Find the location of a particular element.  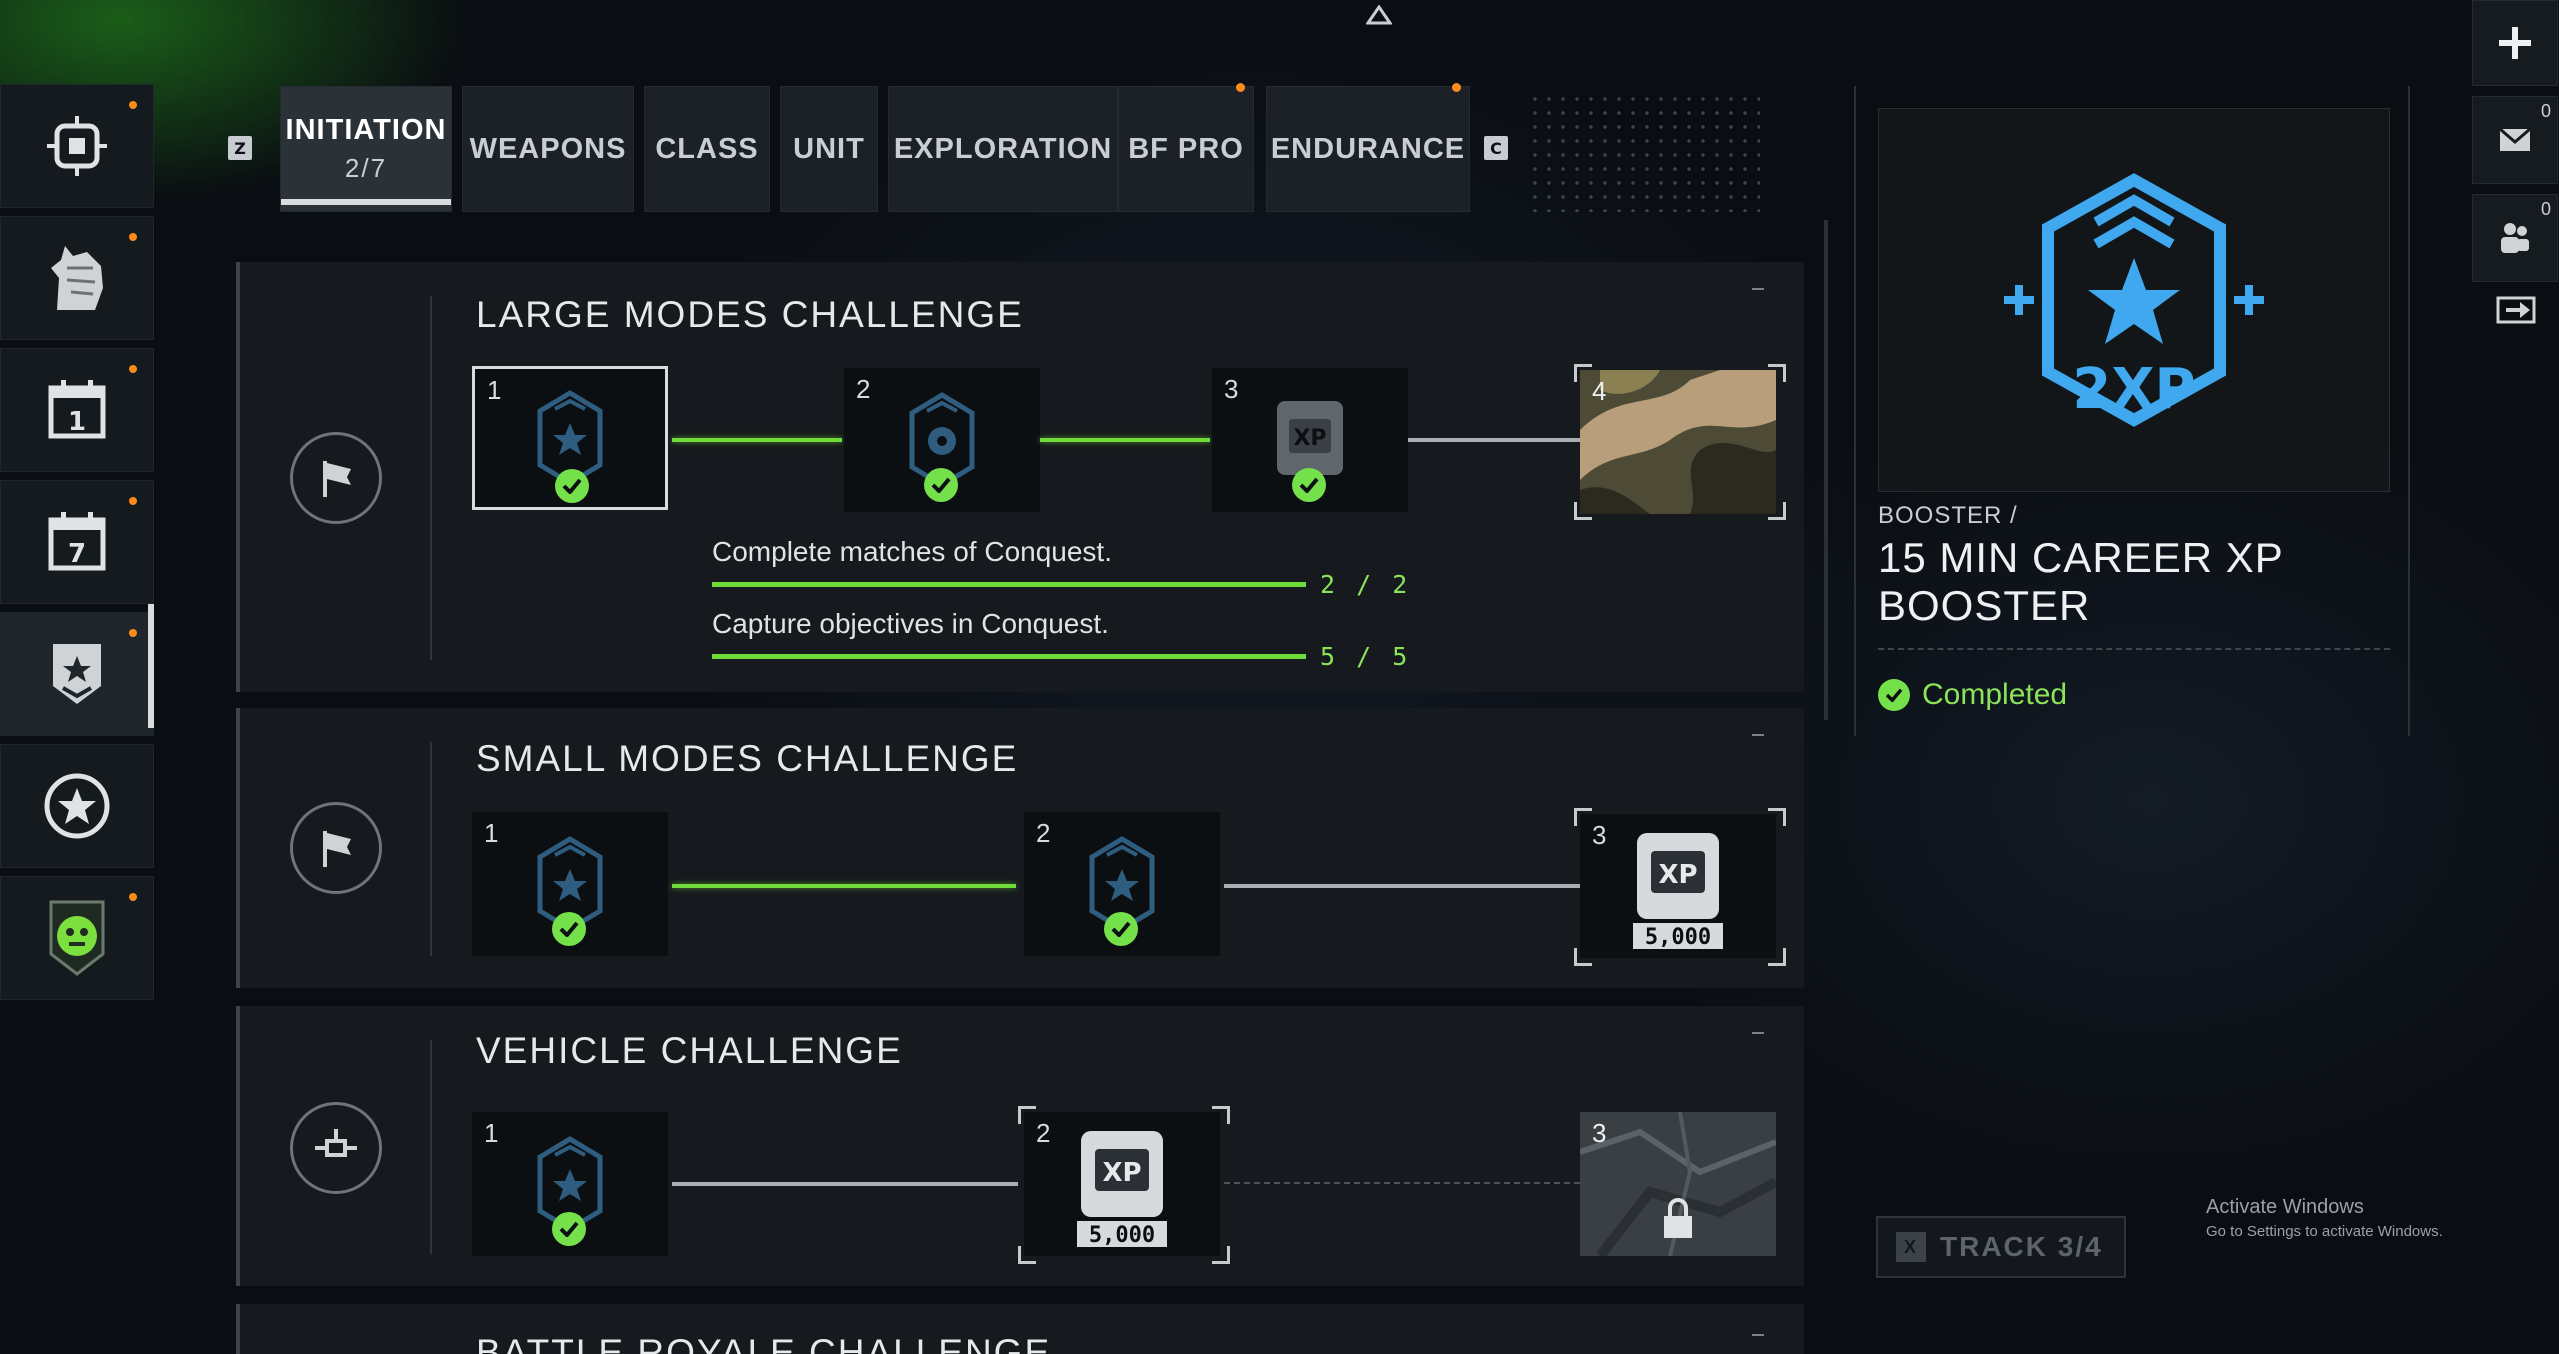

progress-link is located at coordinates (757, 440).